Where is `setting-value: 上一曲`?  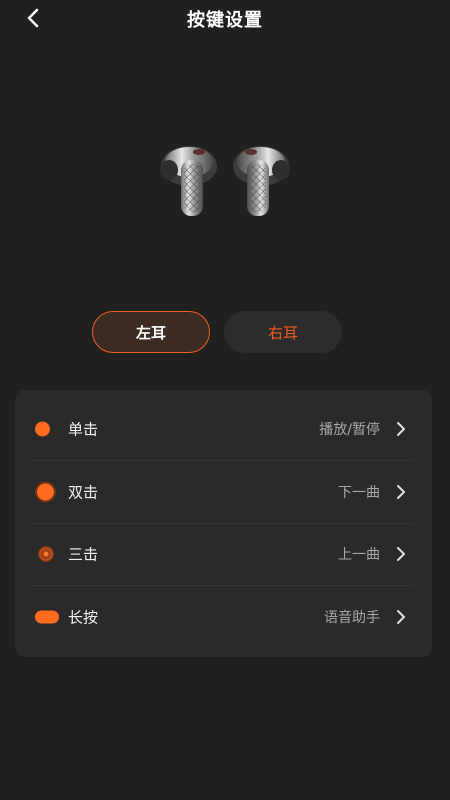 setting-value: 上一曲 is located at coordinates (359, 555).